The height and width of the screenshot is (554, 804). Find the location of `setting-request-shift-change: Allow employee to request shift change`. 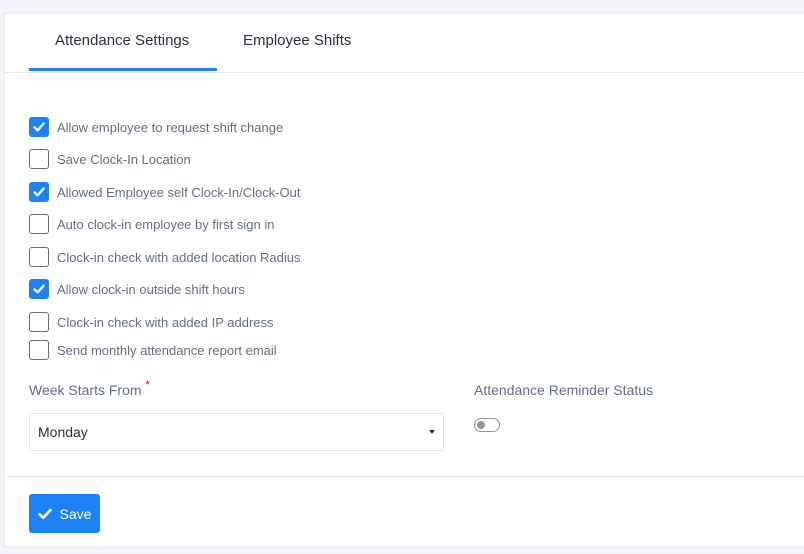

setting-request-shift-change: Allow employee to request shift change is located at coordinates (156, 127).